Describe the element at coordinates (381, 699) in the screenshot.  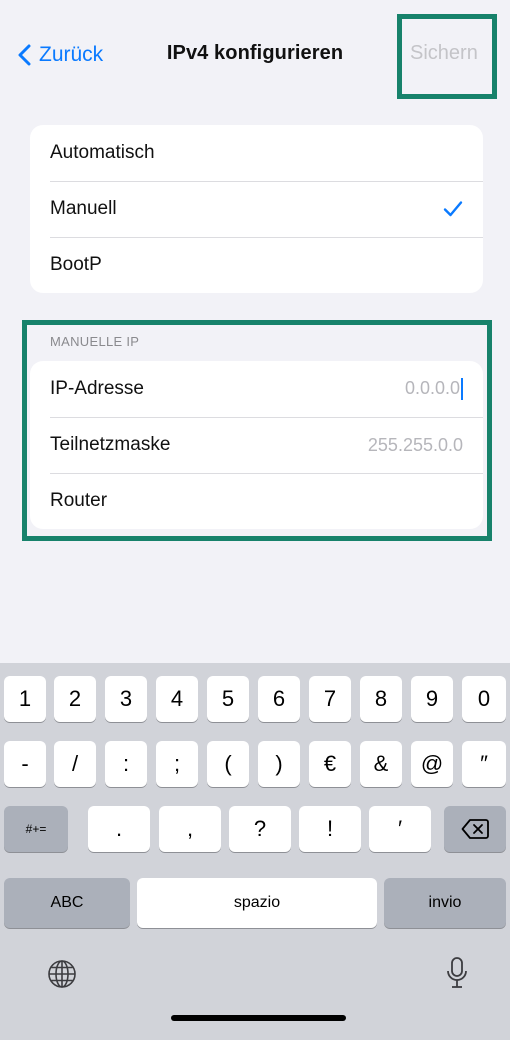
I see `key-8: 8` at that location.